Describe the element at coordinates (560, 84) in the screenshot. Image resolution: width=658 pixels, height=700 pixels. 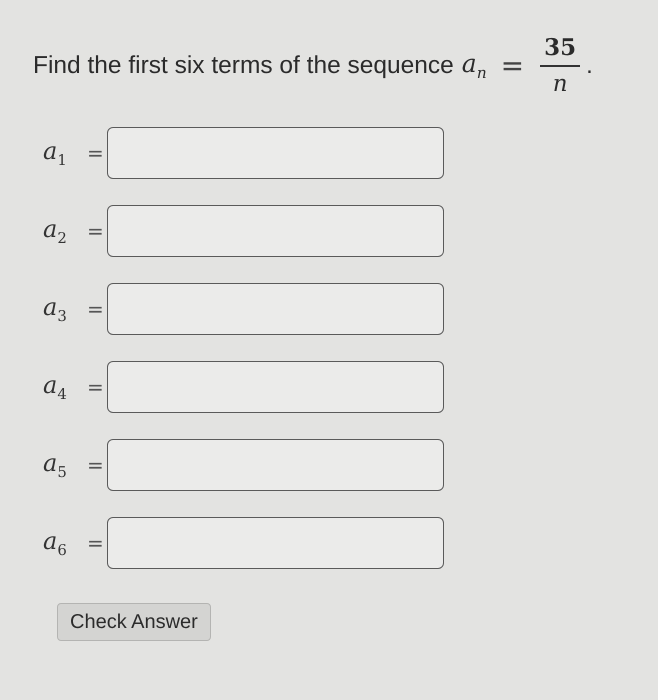
I see `fraction-denominator: n` at that location.